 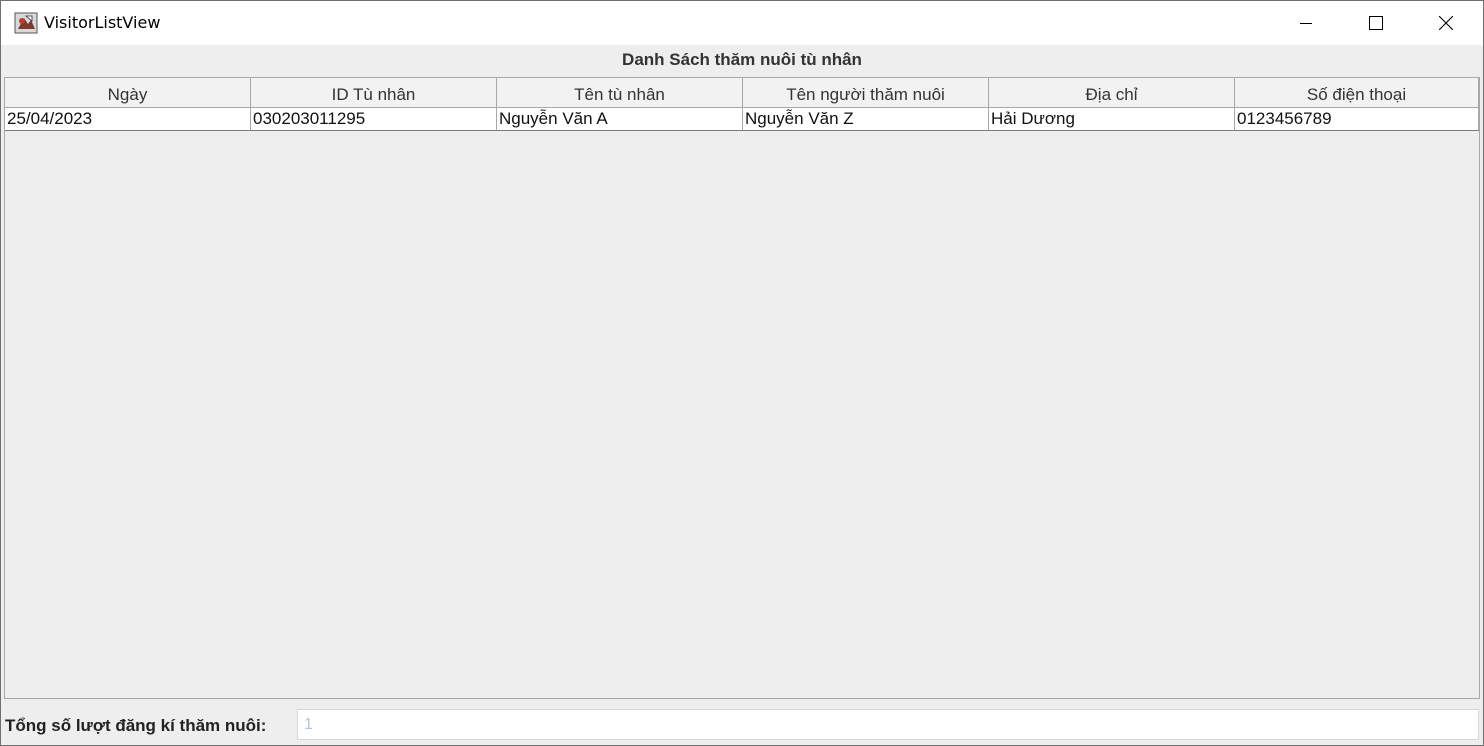 What do you see at coordinates (374, 93) in the screenshot?
I see `column-header-prisoner-id: ID Tù nhân` at bounding box center [374, 93].